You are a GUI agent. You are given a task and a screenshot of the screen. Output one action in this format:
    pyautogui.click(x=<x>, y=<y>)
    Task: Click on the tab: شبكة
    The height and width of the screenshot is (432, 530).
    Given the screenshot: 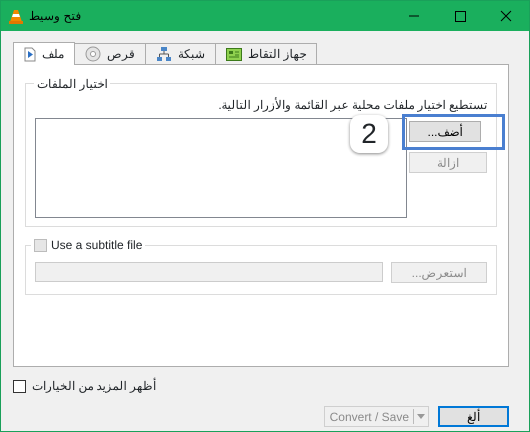 What is the action you would take?
    pyautogui.click(x=180, y=53)
    